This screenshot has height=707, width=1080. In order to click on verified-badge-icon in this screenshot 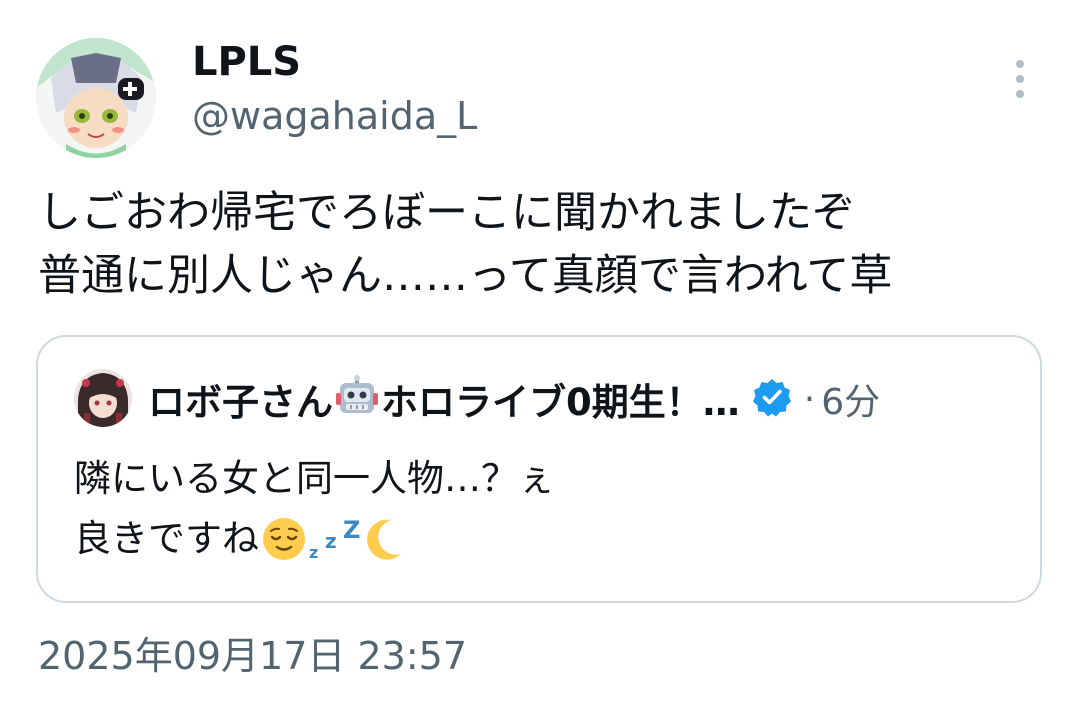, I will do `click(772, 399)`.